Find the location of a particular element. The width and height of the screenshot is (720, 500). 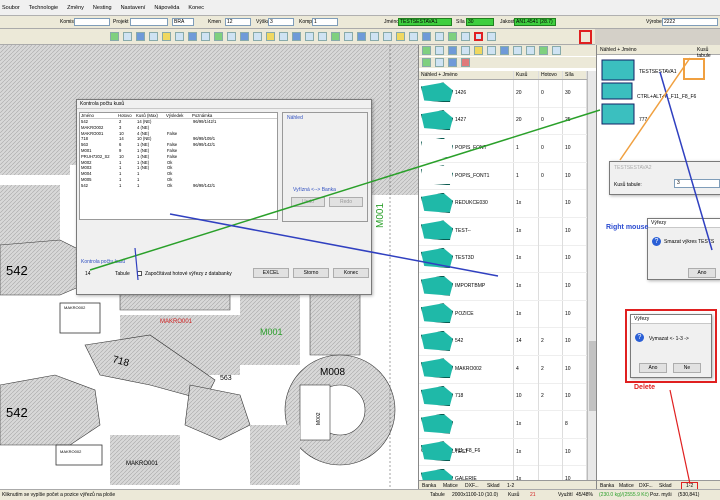

status-vyuziti: 45/48% is located at coordinates (584, 495).